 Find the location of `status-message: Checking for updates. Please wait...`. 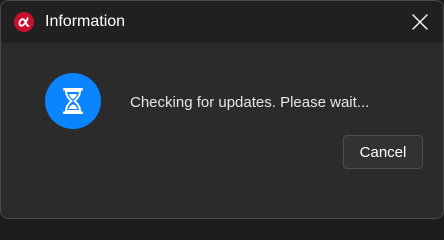

status-message: Checking for updates. Please wait... is located at coordinates (250, 102).